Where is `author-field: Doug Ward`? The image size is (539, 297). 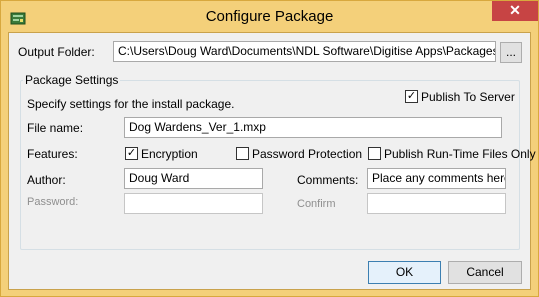 author-field: Doug Ward is located at coordinates (193, 178).